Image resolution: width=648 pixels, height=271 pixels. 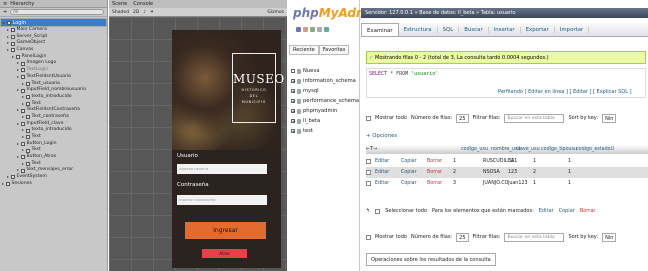 I want to click on column-header: codigo_tipousu, so click(x=559, y=149).